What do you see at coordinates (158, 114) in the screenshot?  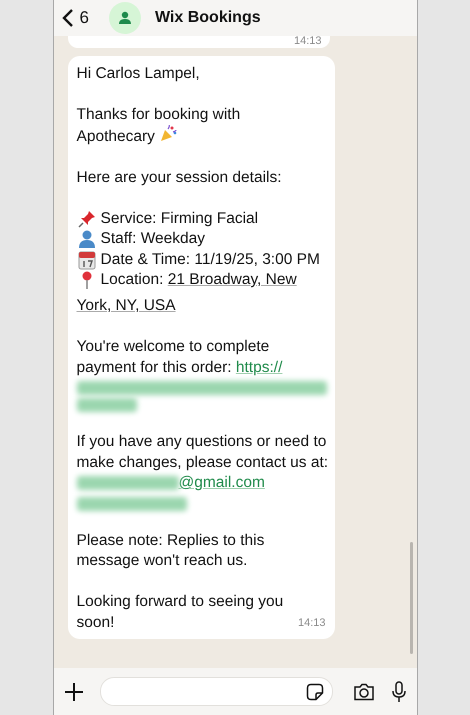 I see `message-text: Thanks for booking with` at bounding box center [158, 114].